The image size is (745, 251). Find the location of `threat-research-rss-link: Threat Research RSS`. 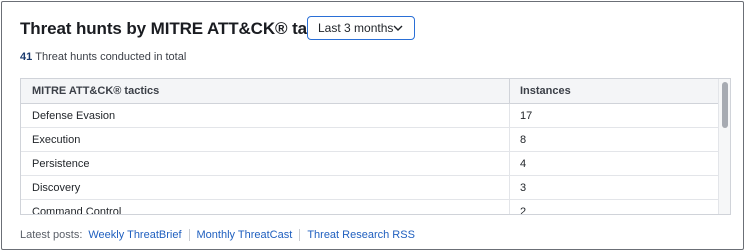

threat-research-rss-link: Threat Research RSS is located at coordinates (361, 235).